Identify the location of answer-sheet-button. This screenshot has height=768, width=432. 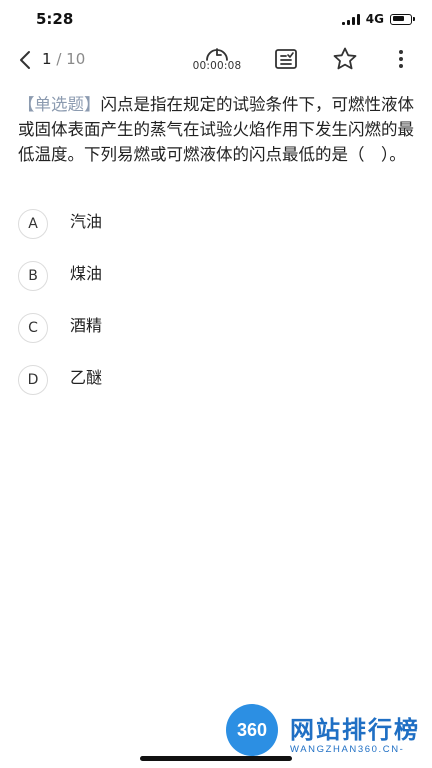
(286, 59).